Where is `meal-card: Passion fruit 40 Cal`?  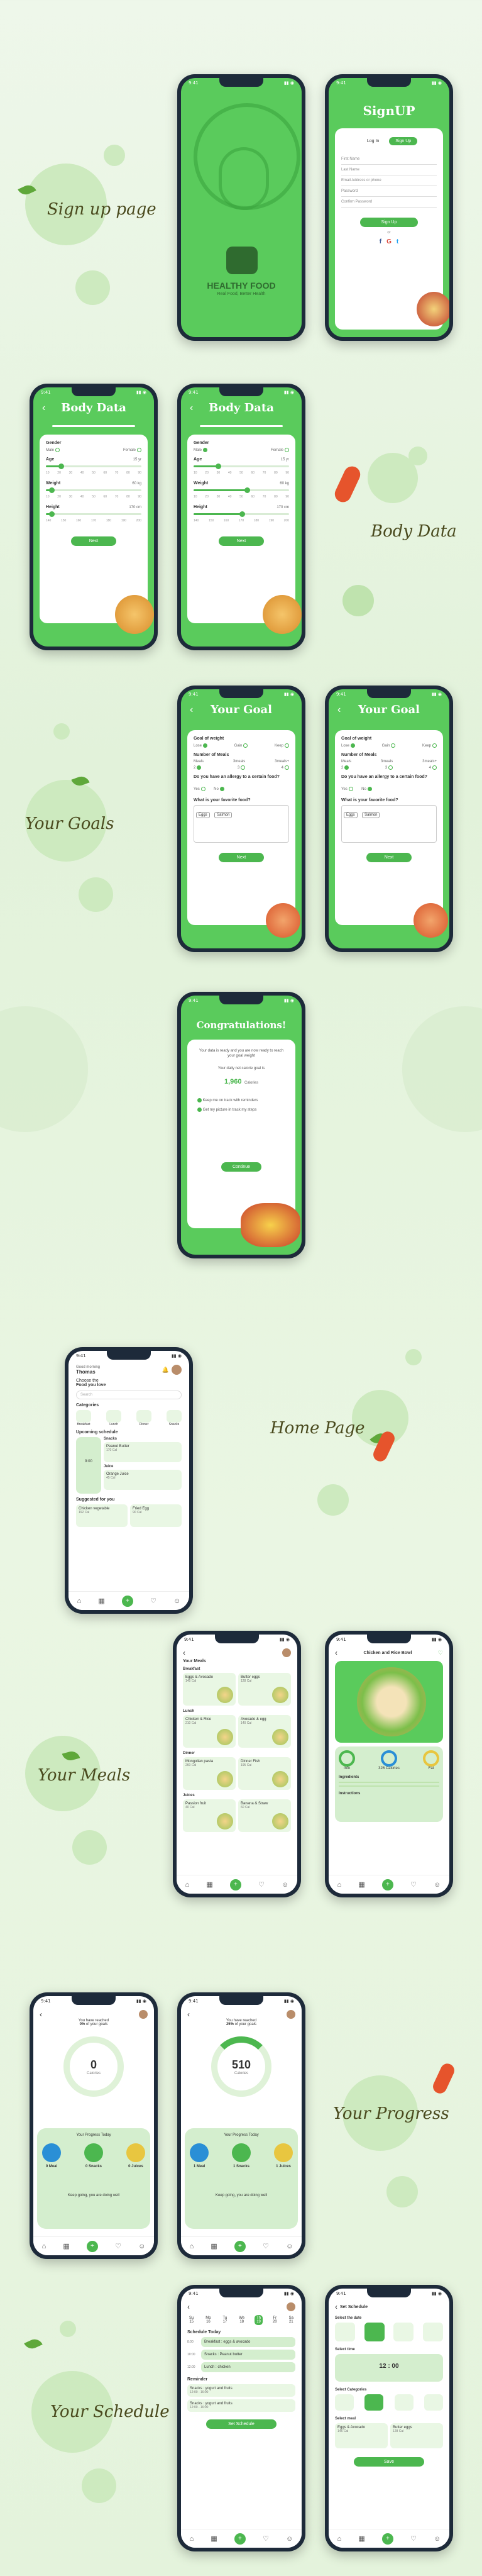
meal-card: Passion fruit 40 Cal is located at coordinates (209, 1815).